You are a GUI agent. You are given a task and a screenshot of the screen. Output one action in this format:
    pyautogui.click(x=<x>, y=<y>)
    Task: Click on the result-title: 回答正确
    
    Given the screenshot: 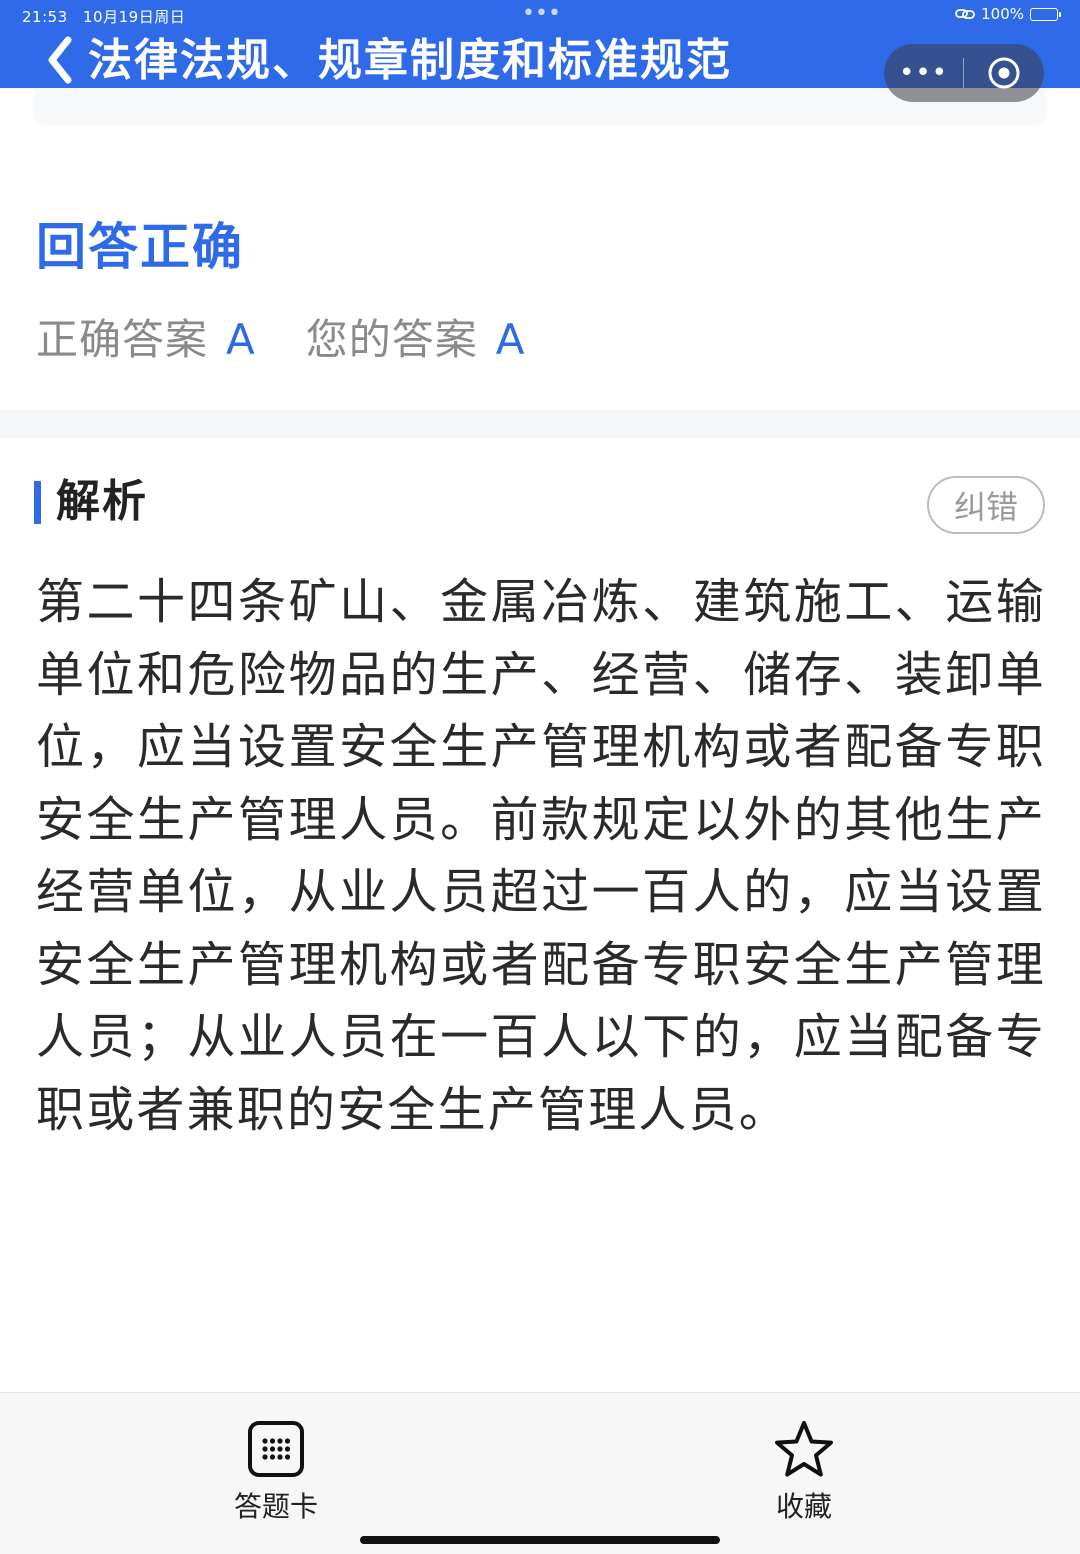 What is the action you would take?
    pyautogui.click(x=140, y=247)
    